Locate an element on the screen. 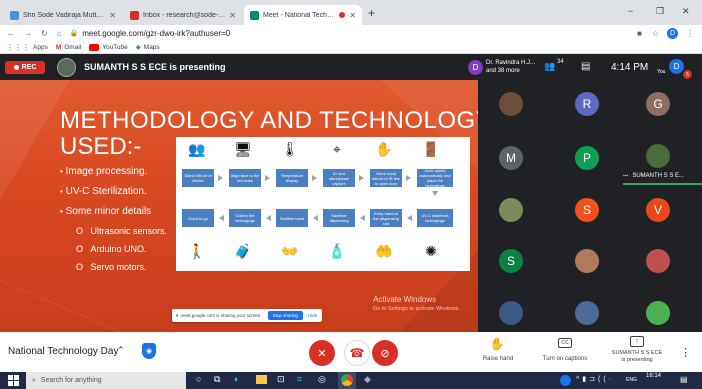 This screenshot has height=389, width=702. captions-icon: CC is located at coordinates (565, 343).